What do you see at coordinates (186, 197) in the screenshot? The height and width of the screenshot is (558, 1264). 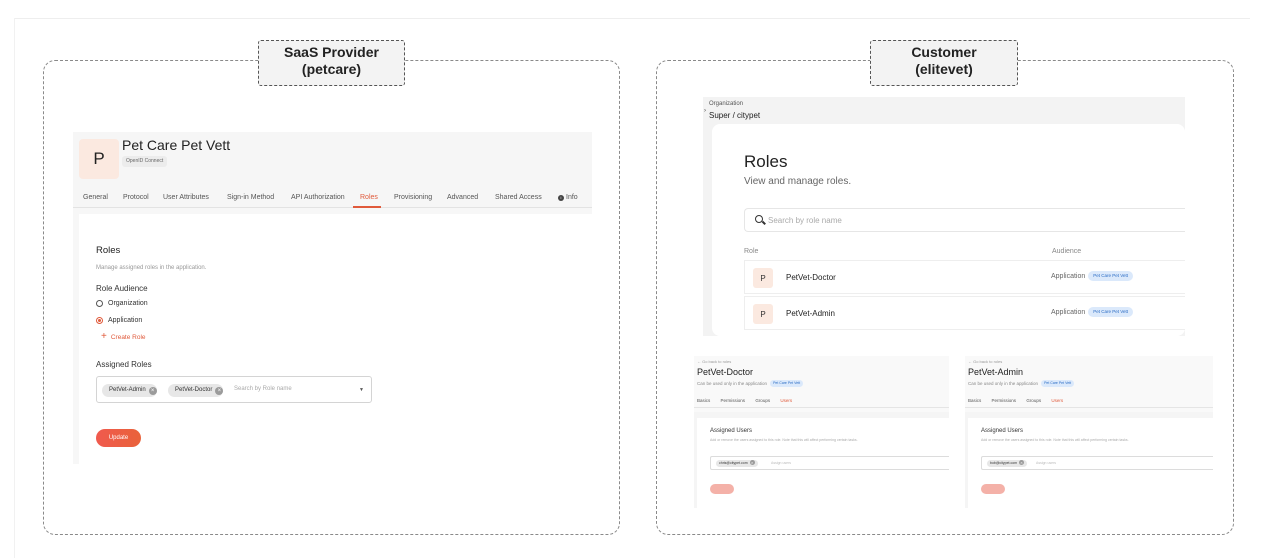 I see `tab-user-attributes: User Attributes` at bounding box center [186, 197].